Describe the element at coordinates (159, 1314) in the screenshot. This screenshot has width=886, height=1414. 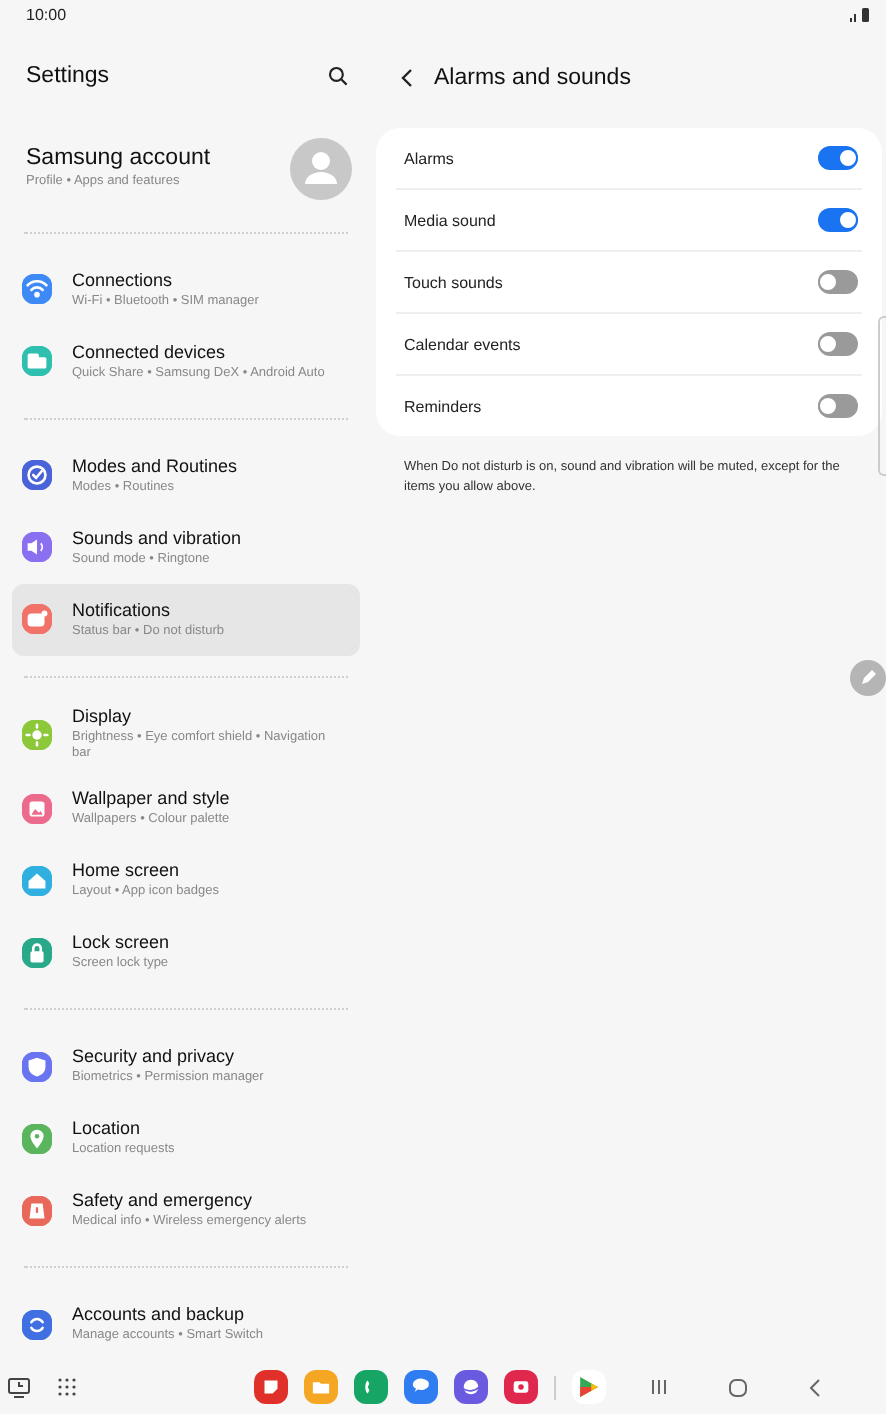
I see `item-title: Accounts and backup` at that location.